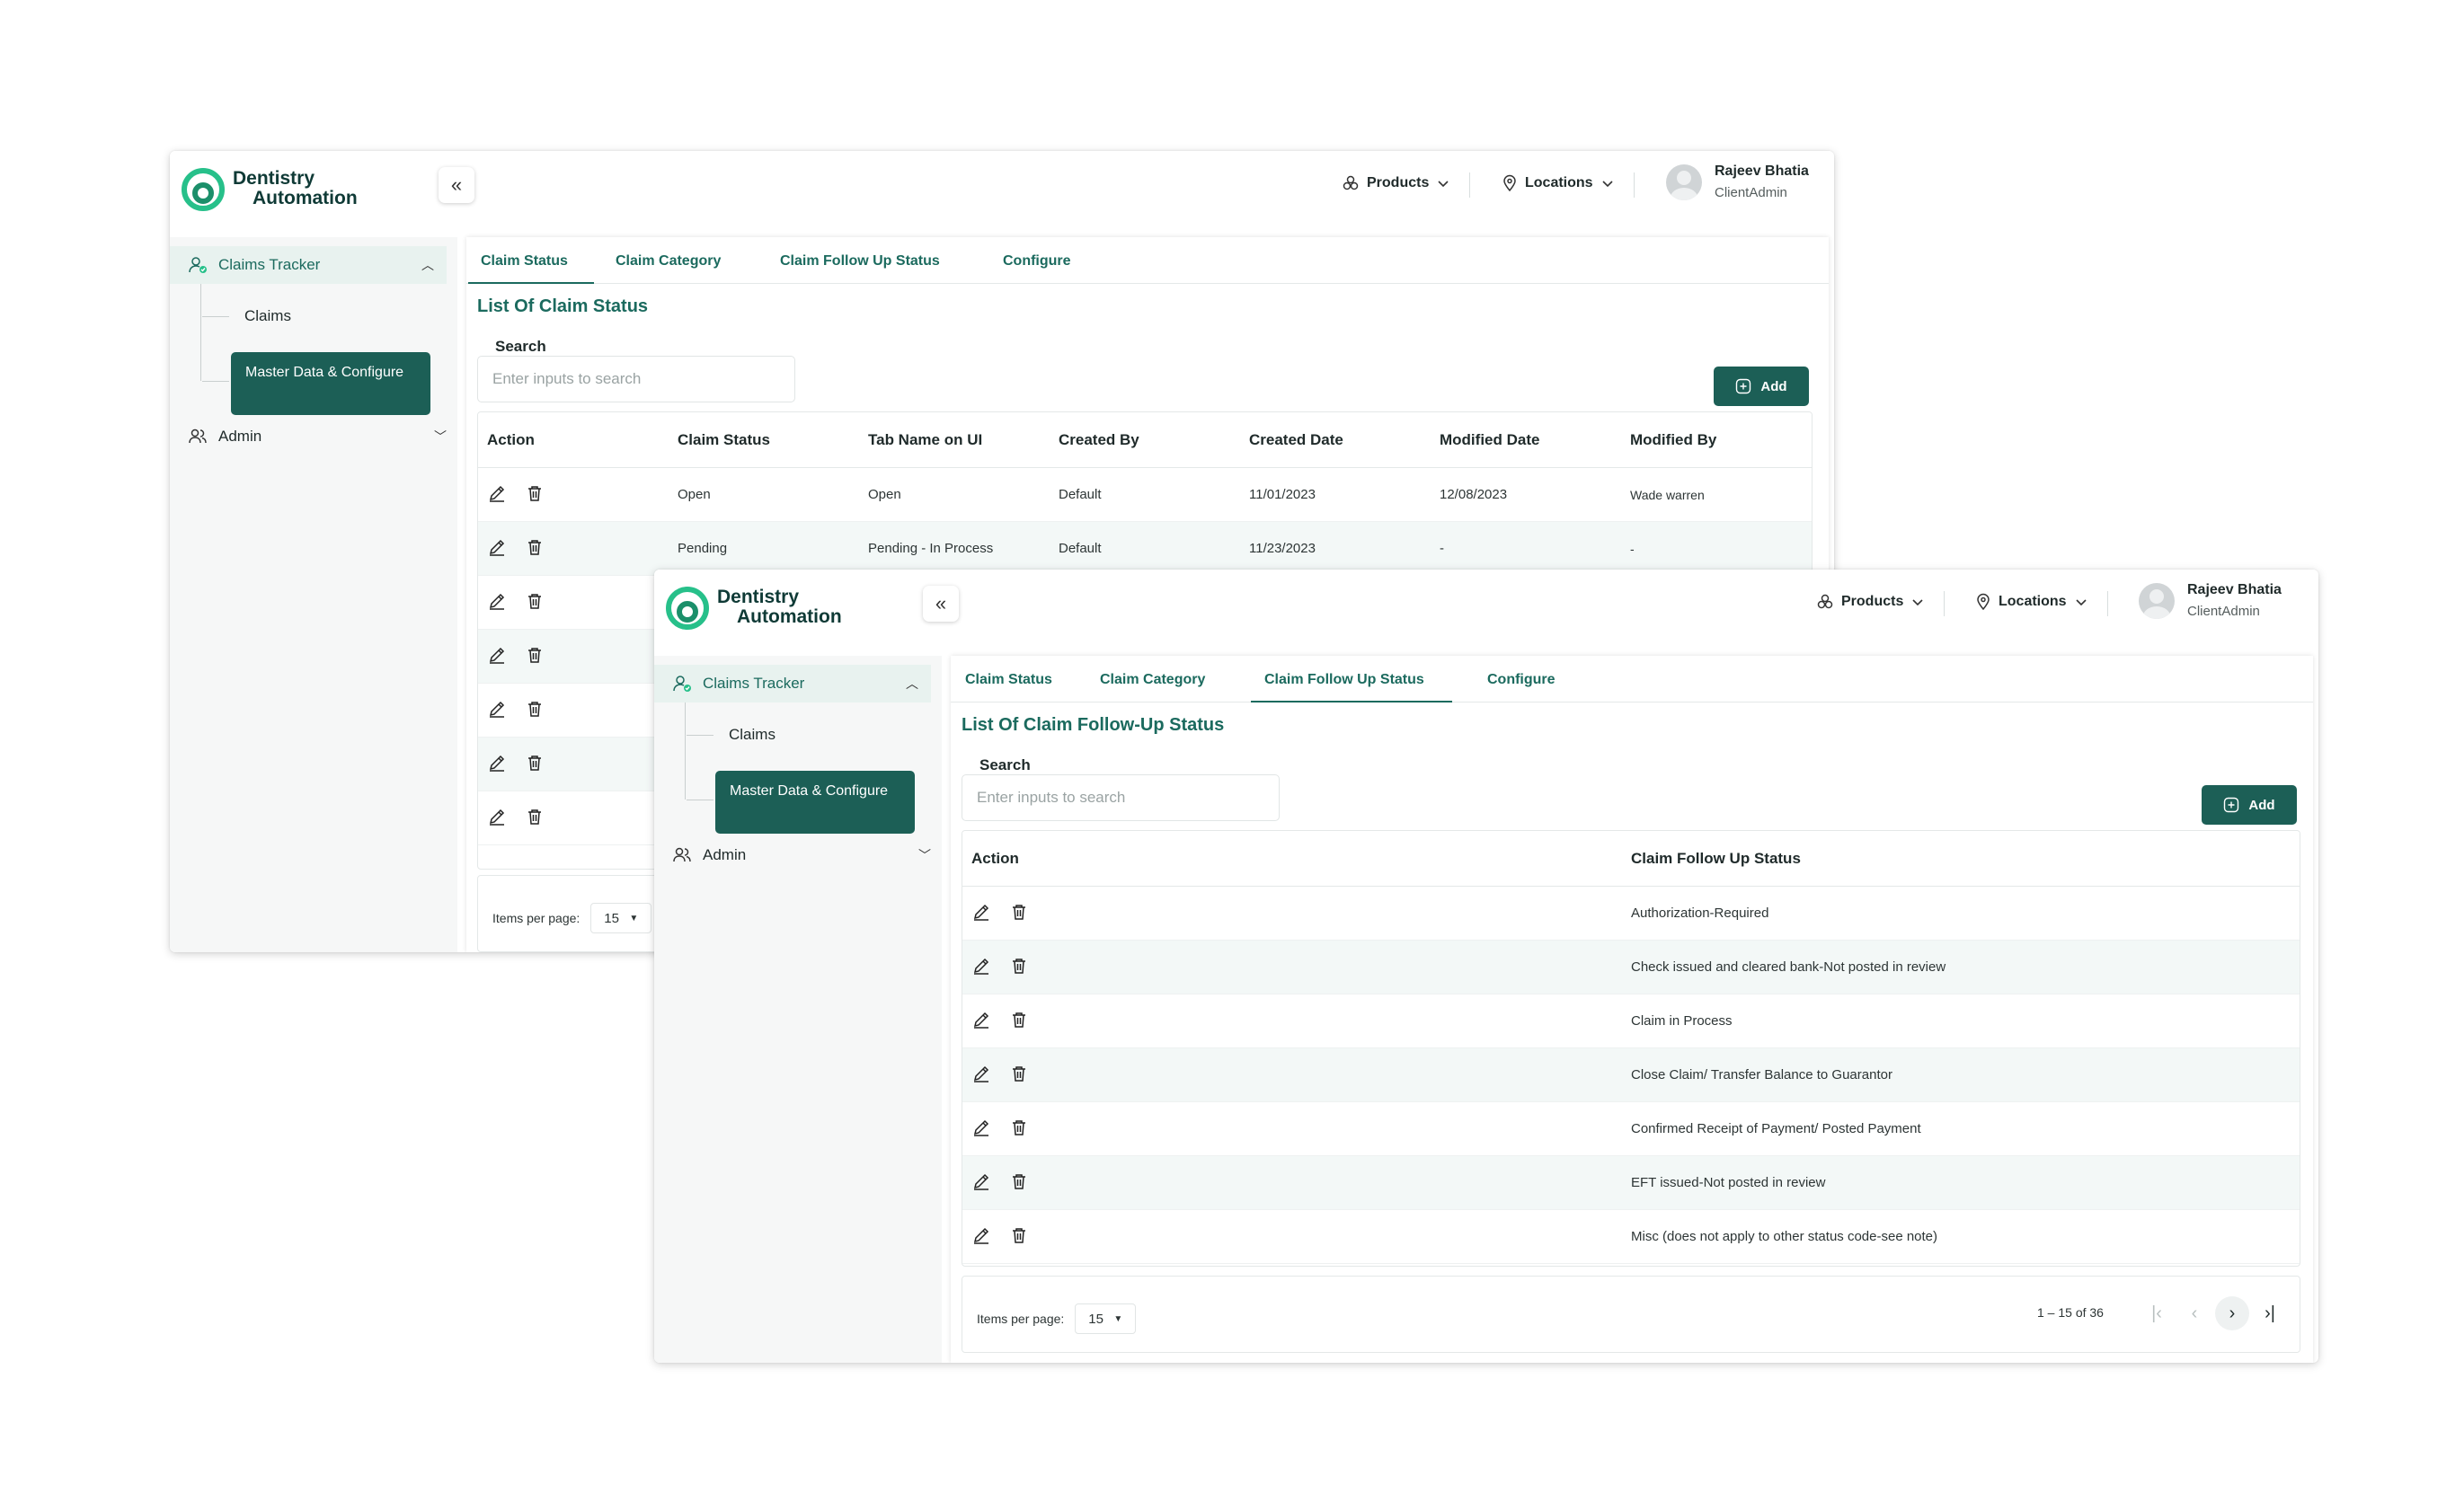  I want to click on chevron-up-icon: ︿, so click(427, 265).